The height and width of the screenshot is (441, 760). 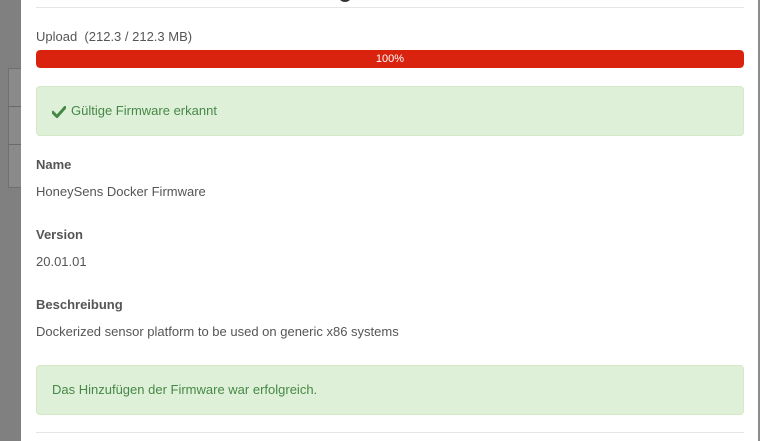 What do you see at coordinates (390, 432) in the screenshot?
I see `footer-divider` at bounding box center [390, 432].